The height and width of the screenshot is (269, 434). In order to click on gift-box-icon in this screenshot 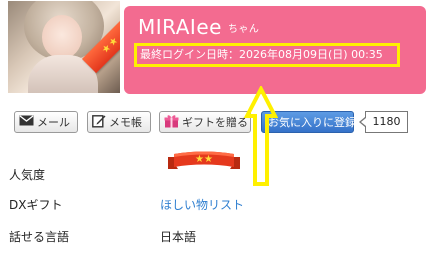, I will do `click(171, 122)`.